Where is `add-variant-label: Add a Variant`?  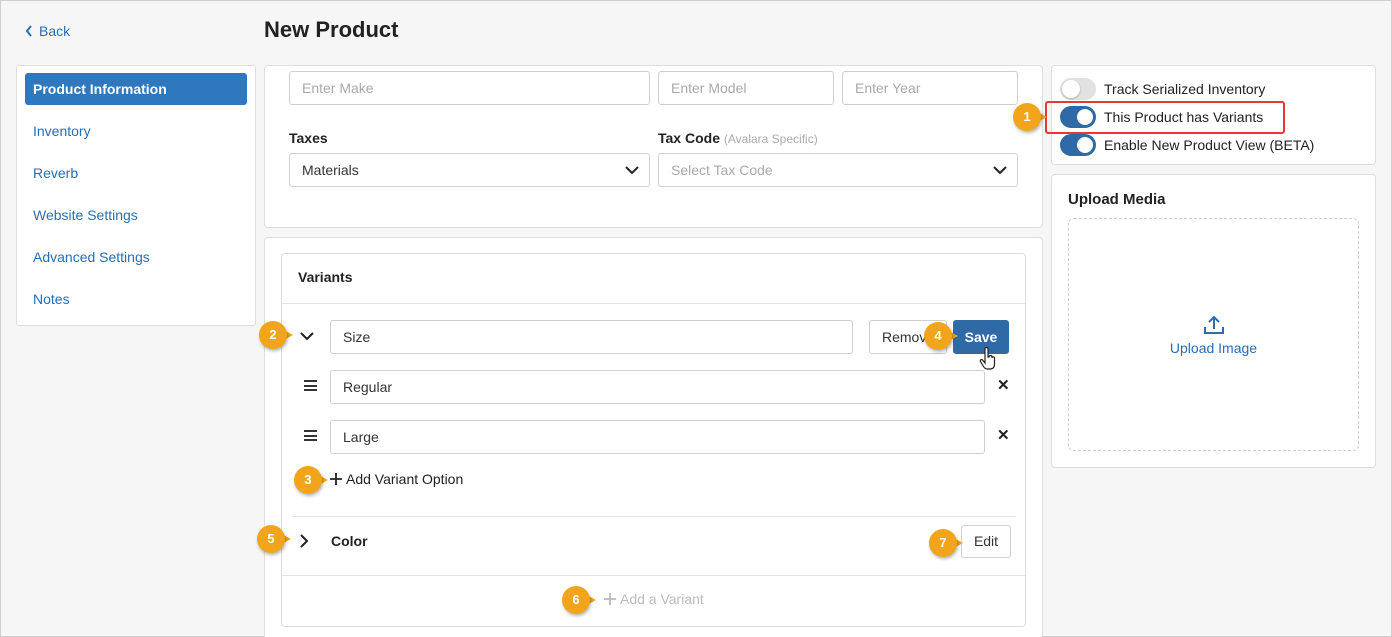
add-variant-label: Add a Variant is located at coordinates (662, 599).